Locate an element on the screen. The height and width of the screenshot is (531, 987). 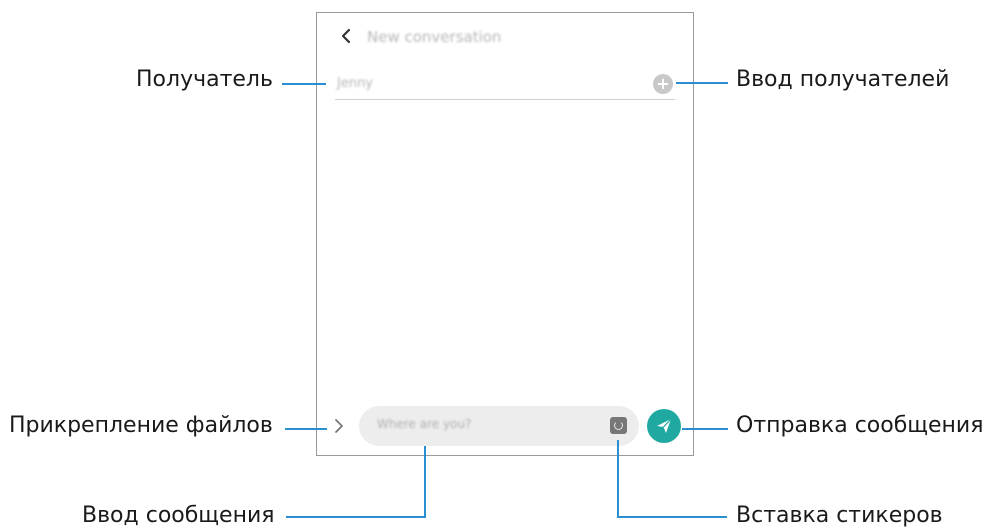
callout-add-recipients: Ввод получателей is located at coordinates (843, 79).